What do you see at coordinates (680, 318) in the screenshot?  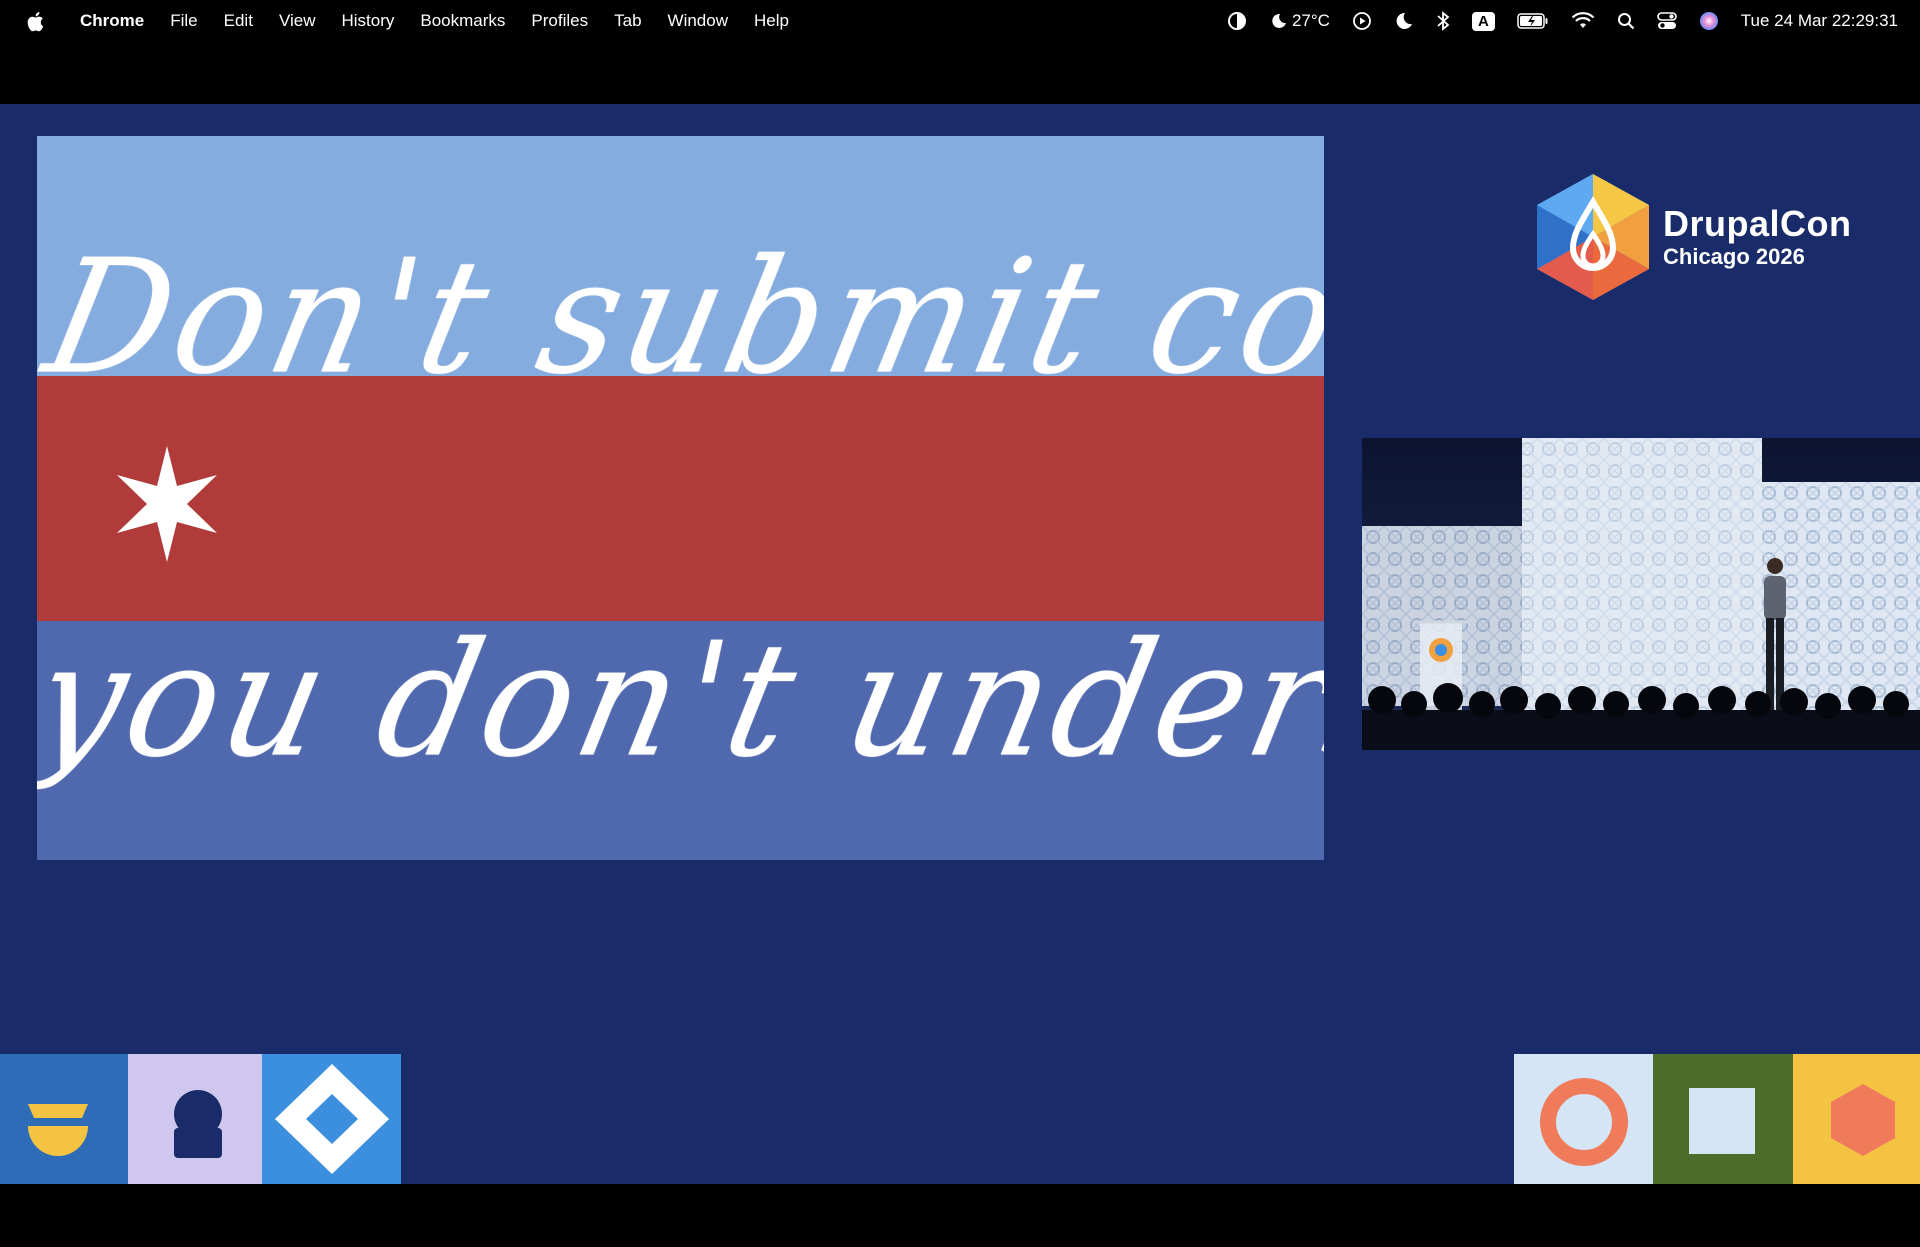 I see `slide-text-line-1: Don't submit code` at bounding box center [680, 318].